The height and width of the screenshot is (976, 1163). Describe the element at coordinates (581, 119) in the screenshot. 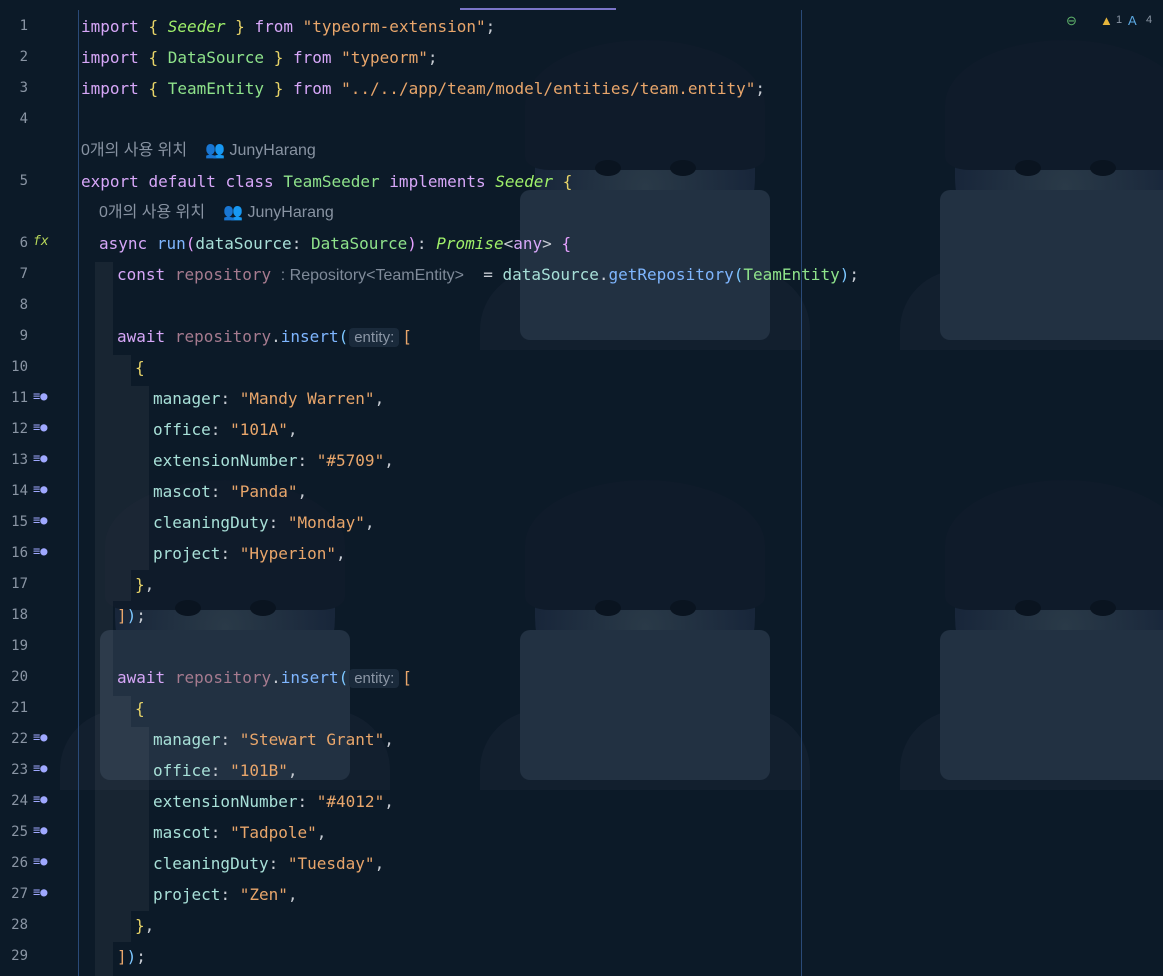

I see `code-line: 4` at that location.